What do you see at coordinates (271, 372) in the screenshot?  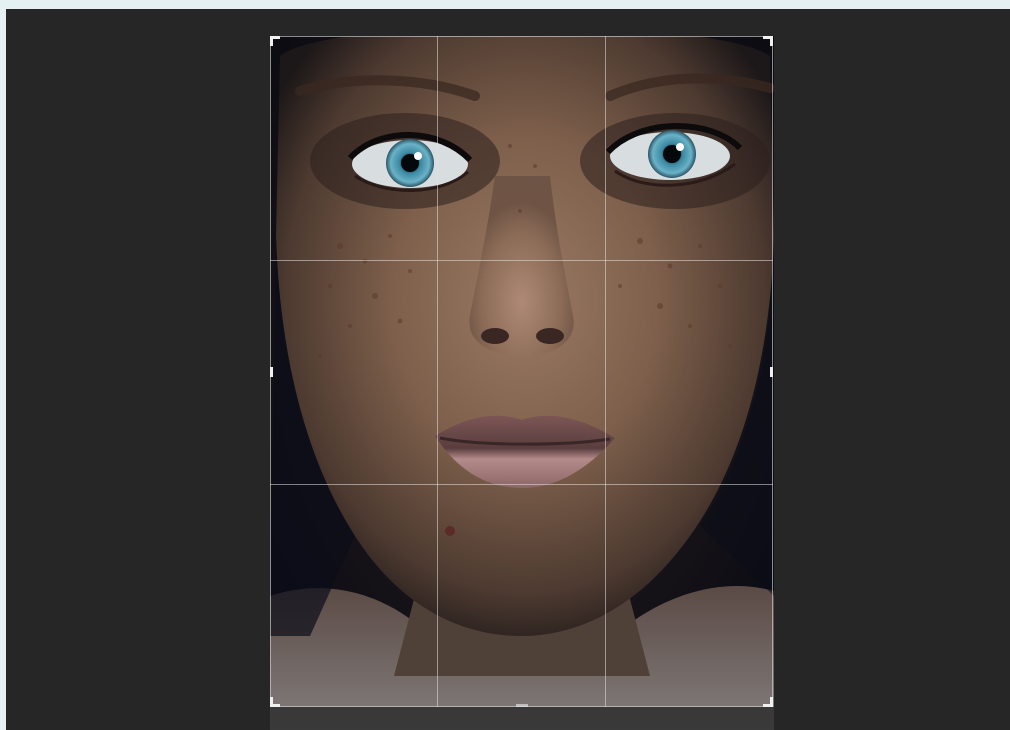 I see `crop-handle-left-middle` at bounding box center [271, 372].